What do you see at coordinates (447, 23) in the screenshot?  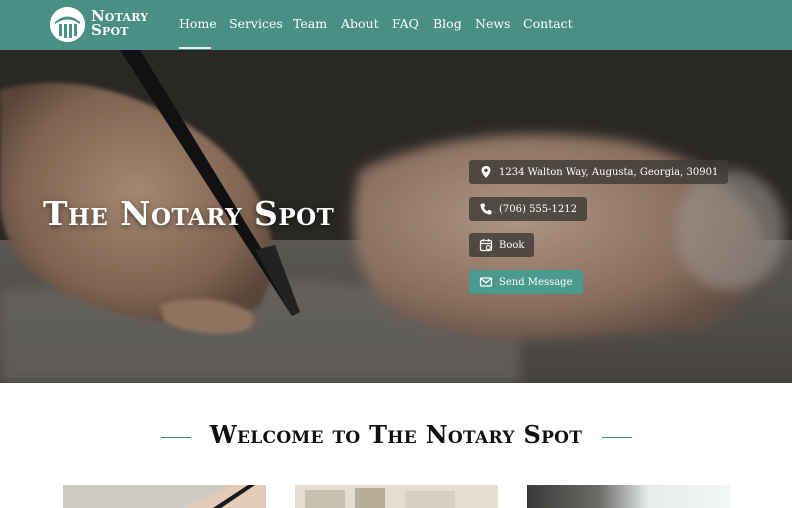 I see `nav-item-blog: Blog` at bounding box center [447, 23].